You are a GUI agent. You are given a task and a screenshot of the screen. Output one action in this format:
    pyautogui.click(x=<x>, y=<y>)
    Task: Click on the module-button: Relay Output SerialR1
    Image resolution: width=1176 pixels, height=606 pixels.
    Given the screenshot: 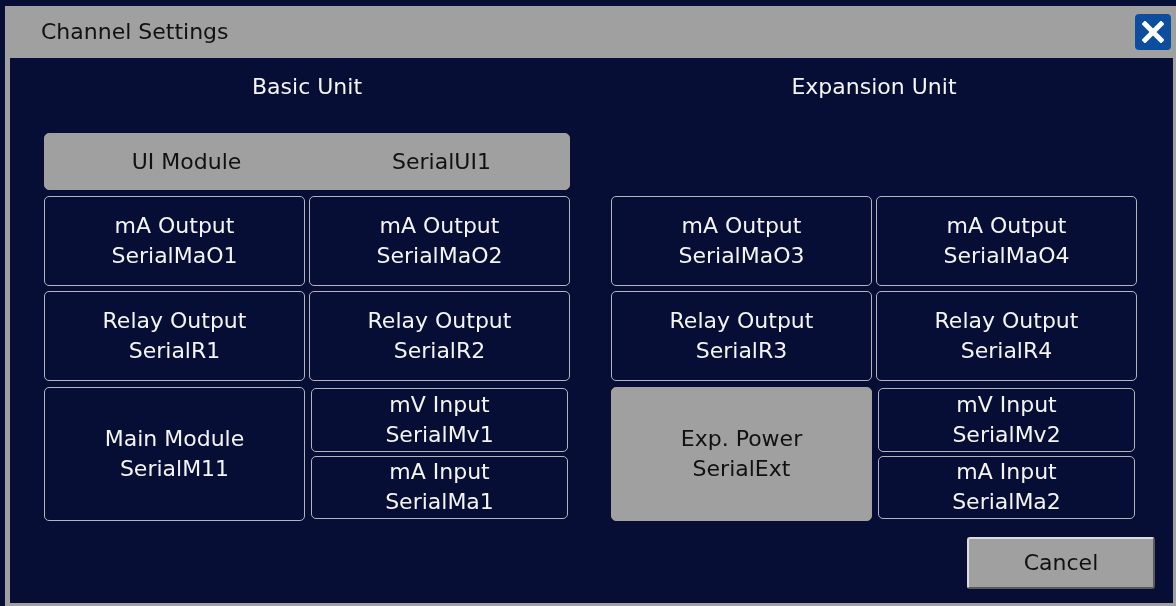 What is the action you would take?
    pyautogui.click(x=174, y=336)
    